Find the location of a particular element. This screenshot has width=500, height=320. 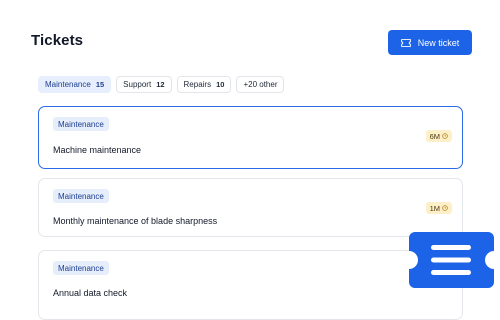

filter-chip-label: +20 other is located at coordinates (260, 84).